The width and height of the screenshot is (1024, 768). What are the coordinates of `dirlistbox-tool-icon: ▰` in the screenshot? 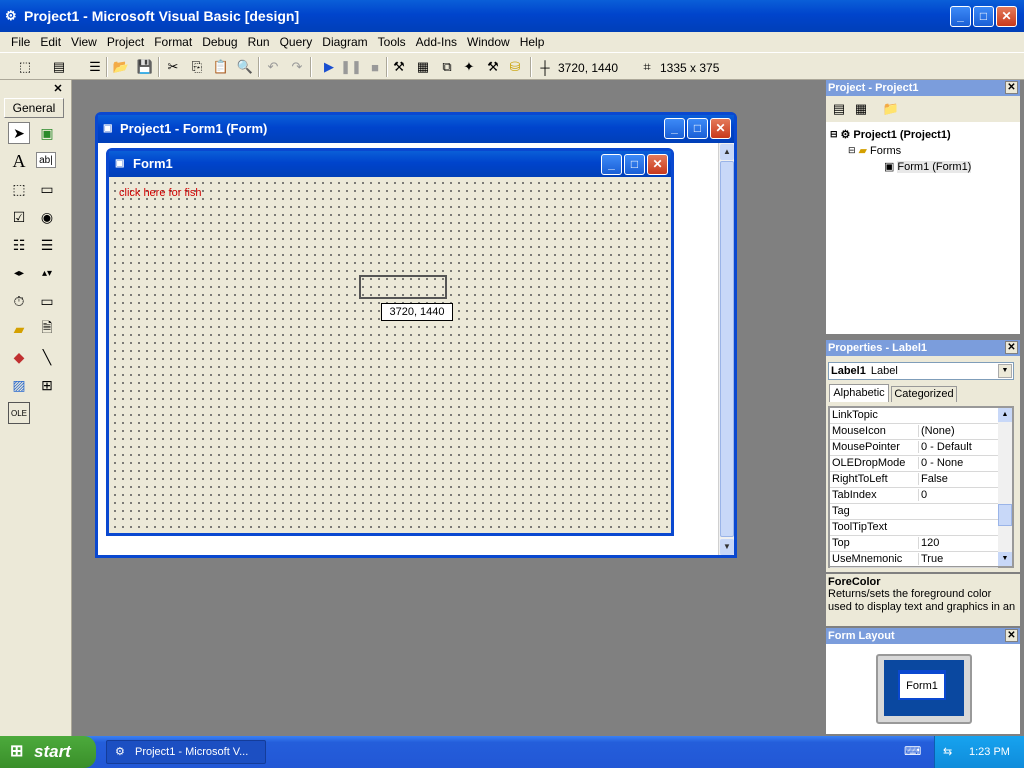 It's located at (19, 329).